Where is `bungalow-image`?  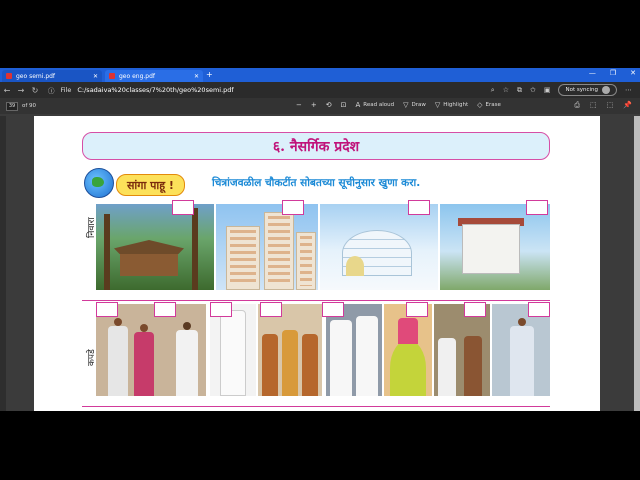
bungalow-image is located at coordinates (495, 247).